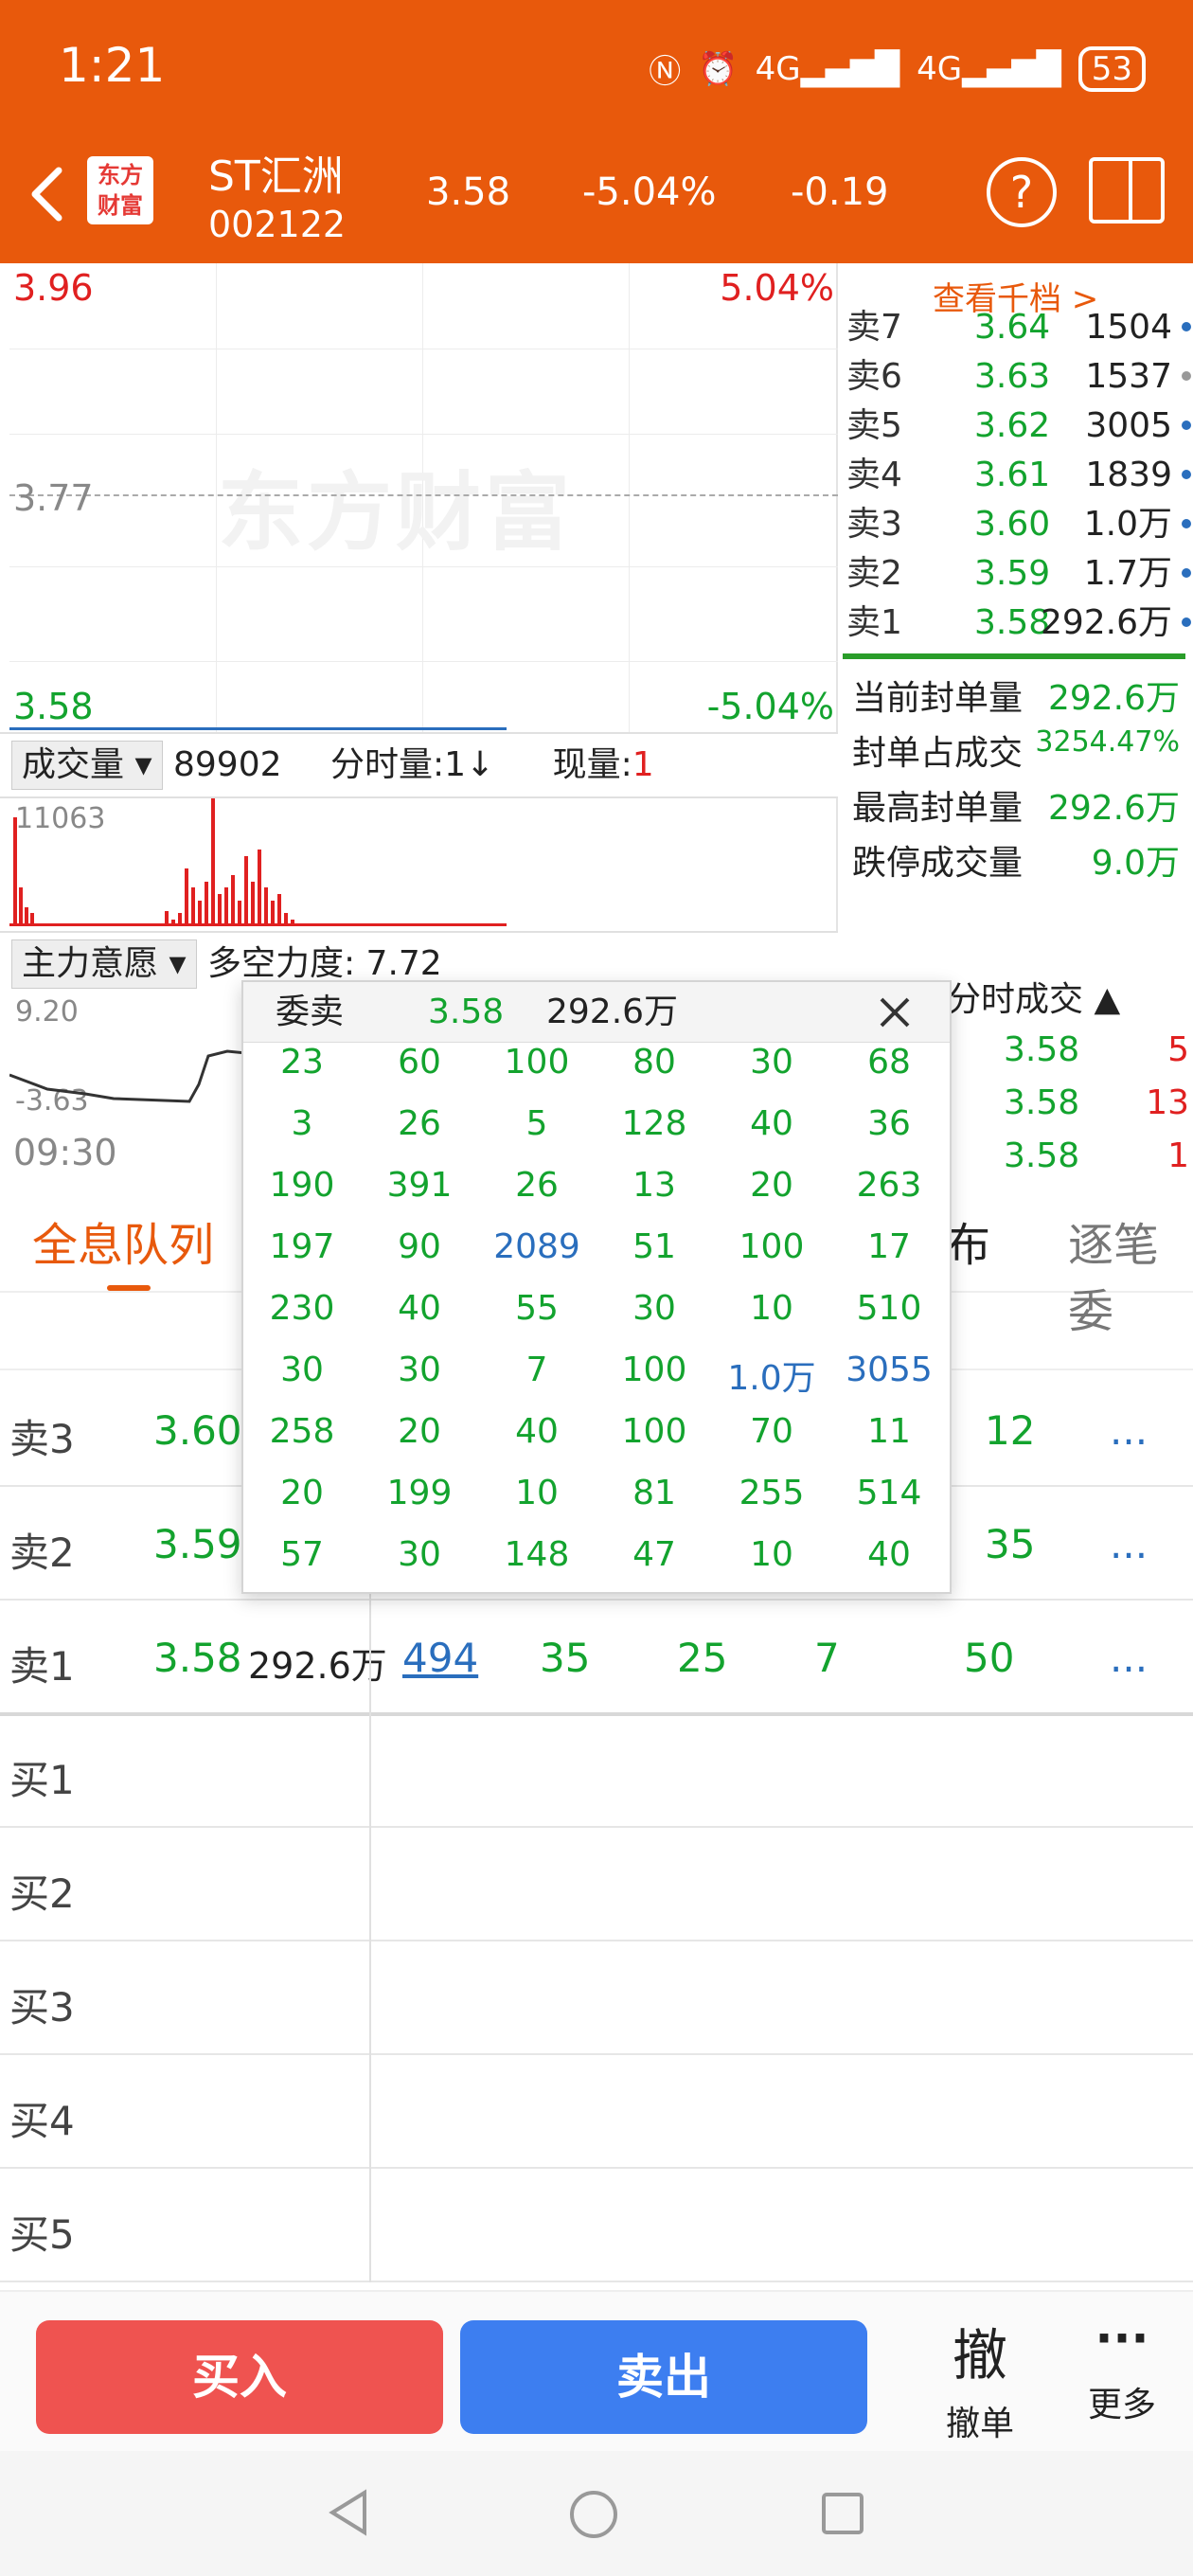 This screenshot has width=1193, height=2576. Describe the element at coordinates (302, 1185) in the screenshot. I see `popup-order-size: 190` at that location.